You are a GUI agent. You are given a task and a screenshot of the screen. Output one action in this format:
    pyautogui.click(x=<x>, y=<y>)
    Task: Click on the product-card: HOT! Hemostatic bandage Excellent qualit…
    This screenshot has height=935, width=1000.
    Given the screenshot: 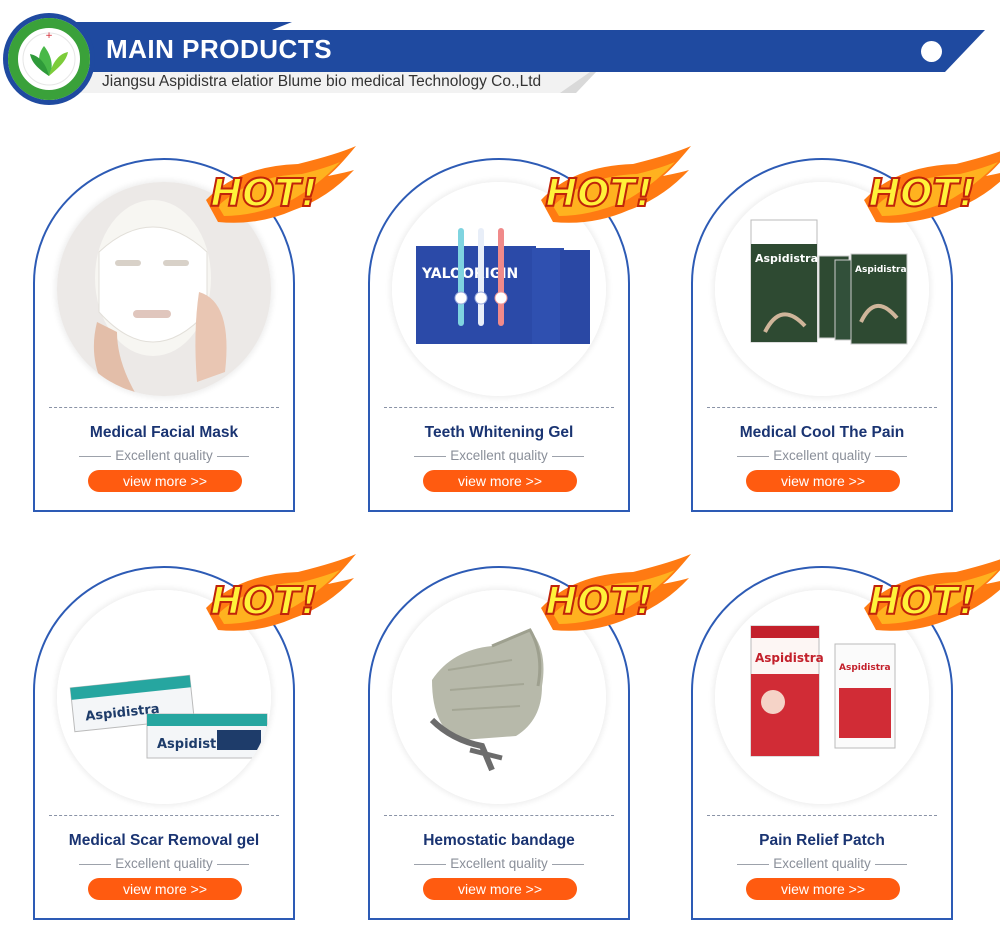 What is the action you would take?
    pyautogui.click(x=529, y=737)
    